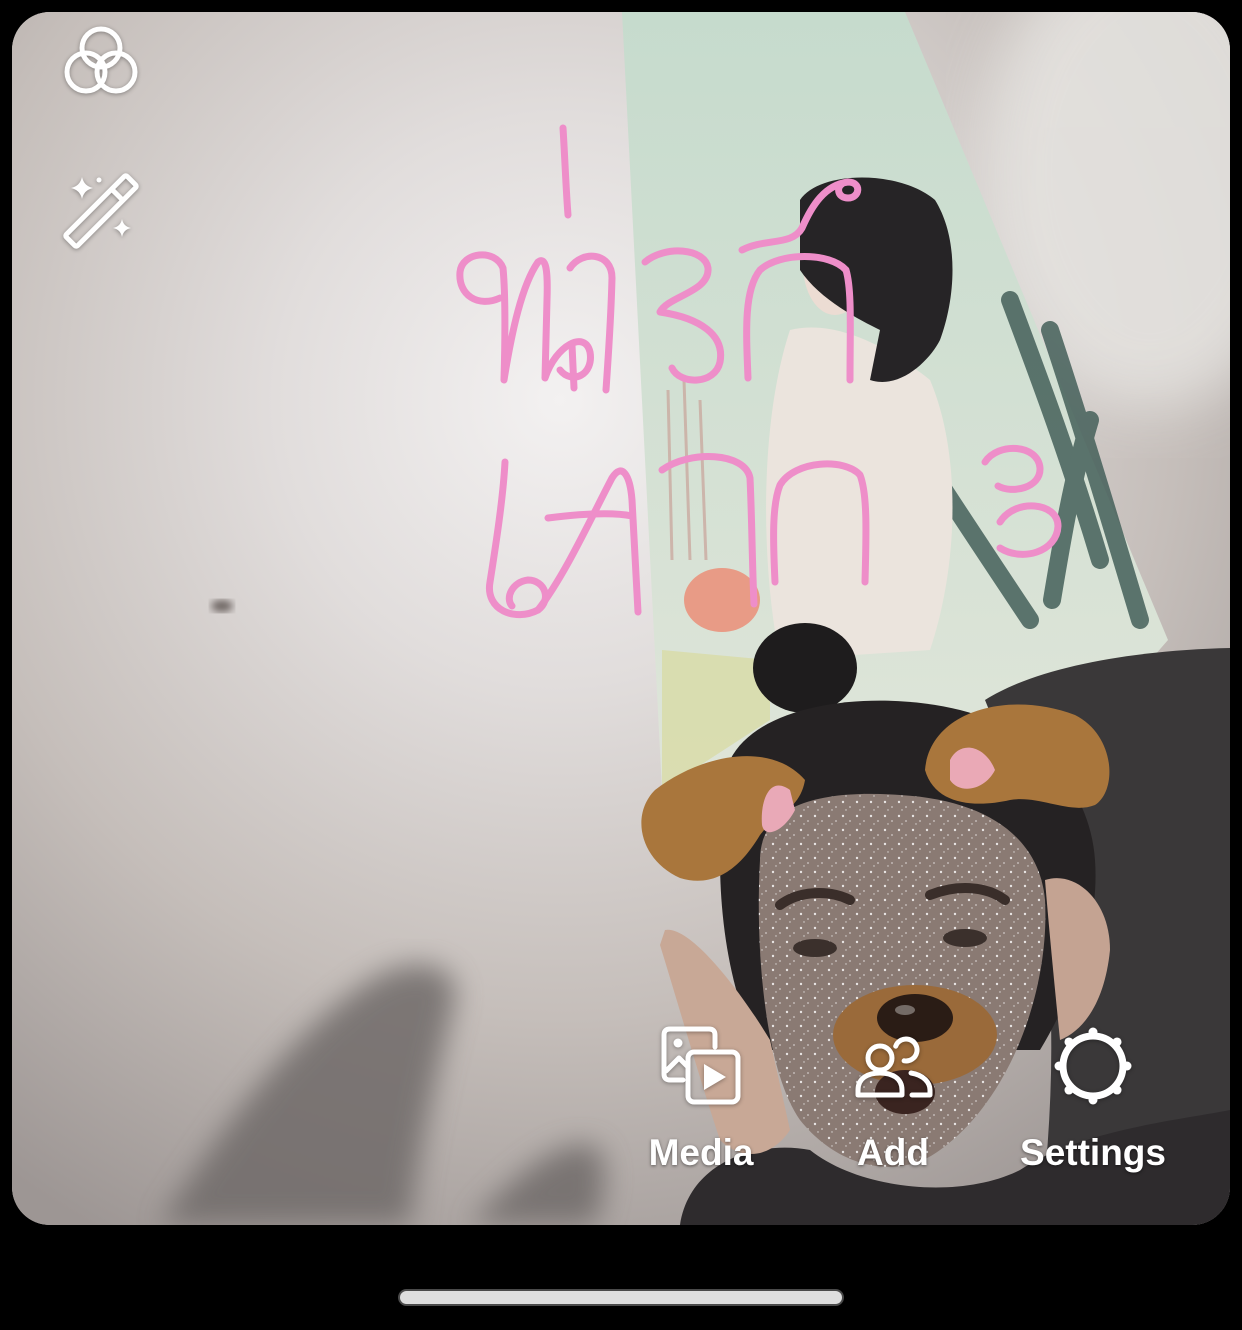 Image resolution: width=1242 pixels, height=1330 pixels. I want to click on settings-button: Settings, so click(1093, 1100).